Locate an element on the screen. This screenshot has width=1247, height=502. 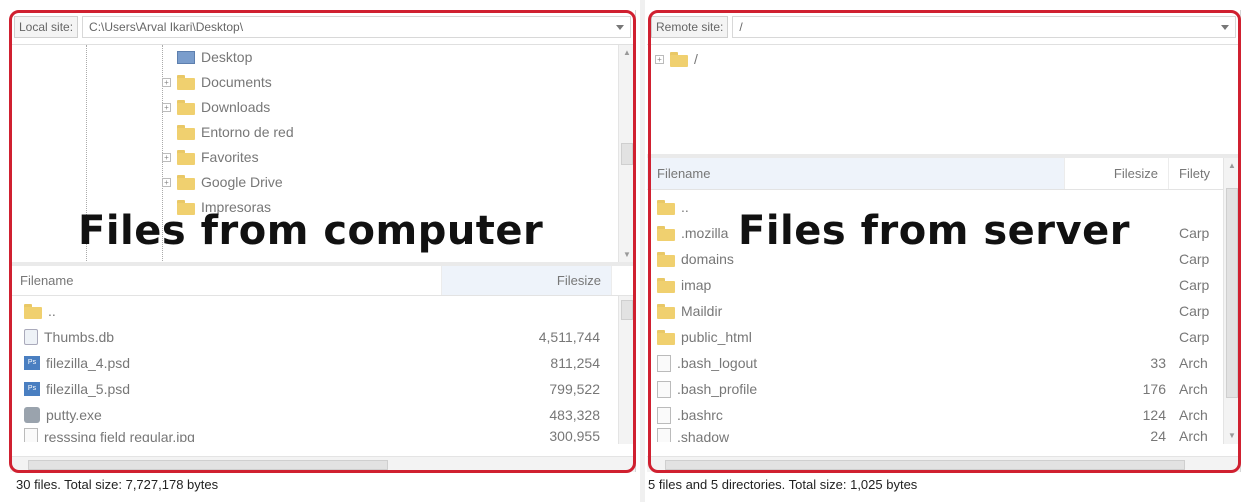
file-name: putty.exe is located at coordinates (74, 415).